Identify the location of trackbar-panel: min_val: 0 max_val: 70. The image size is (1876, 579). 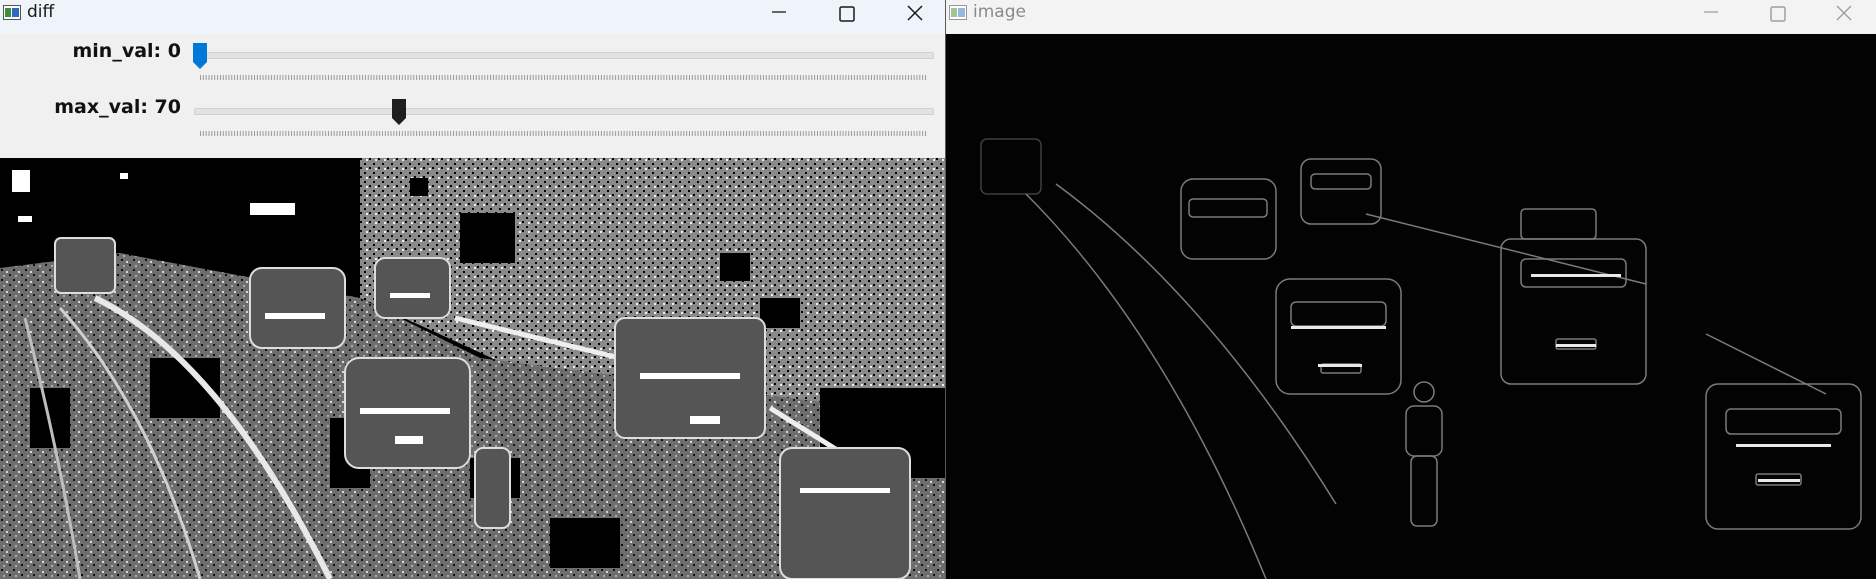
(472, 96).